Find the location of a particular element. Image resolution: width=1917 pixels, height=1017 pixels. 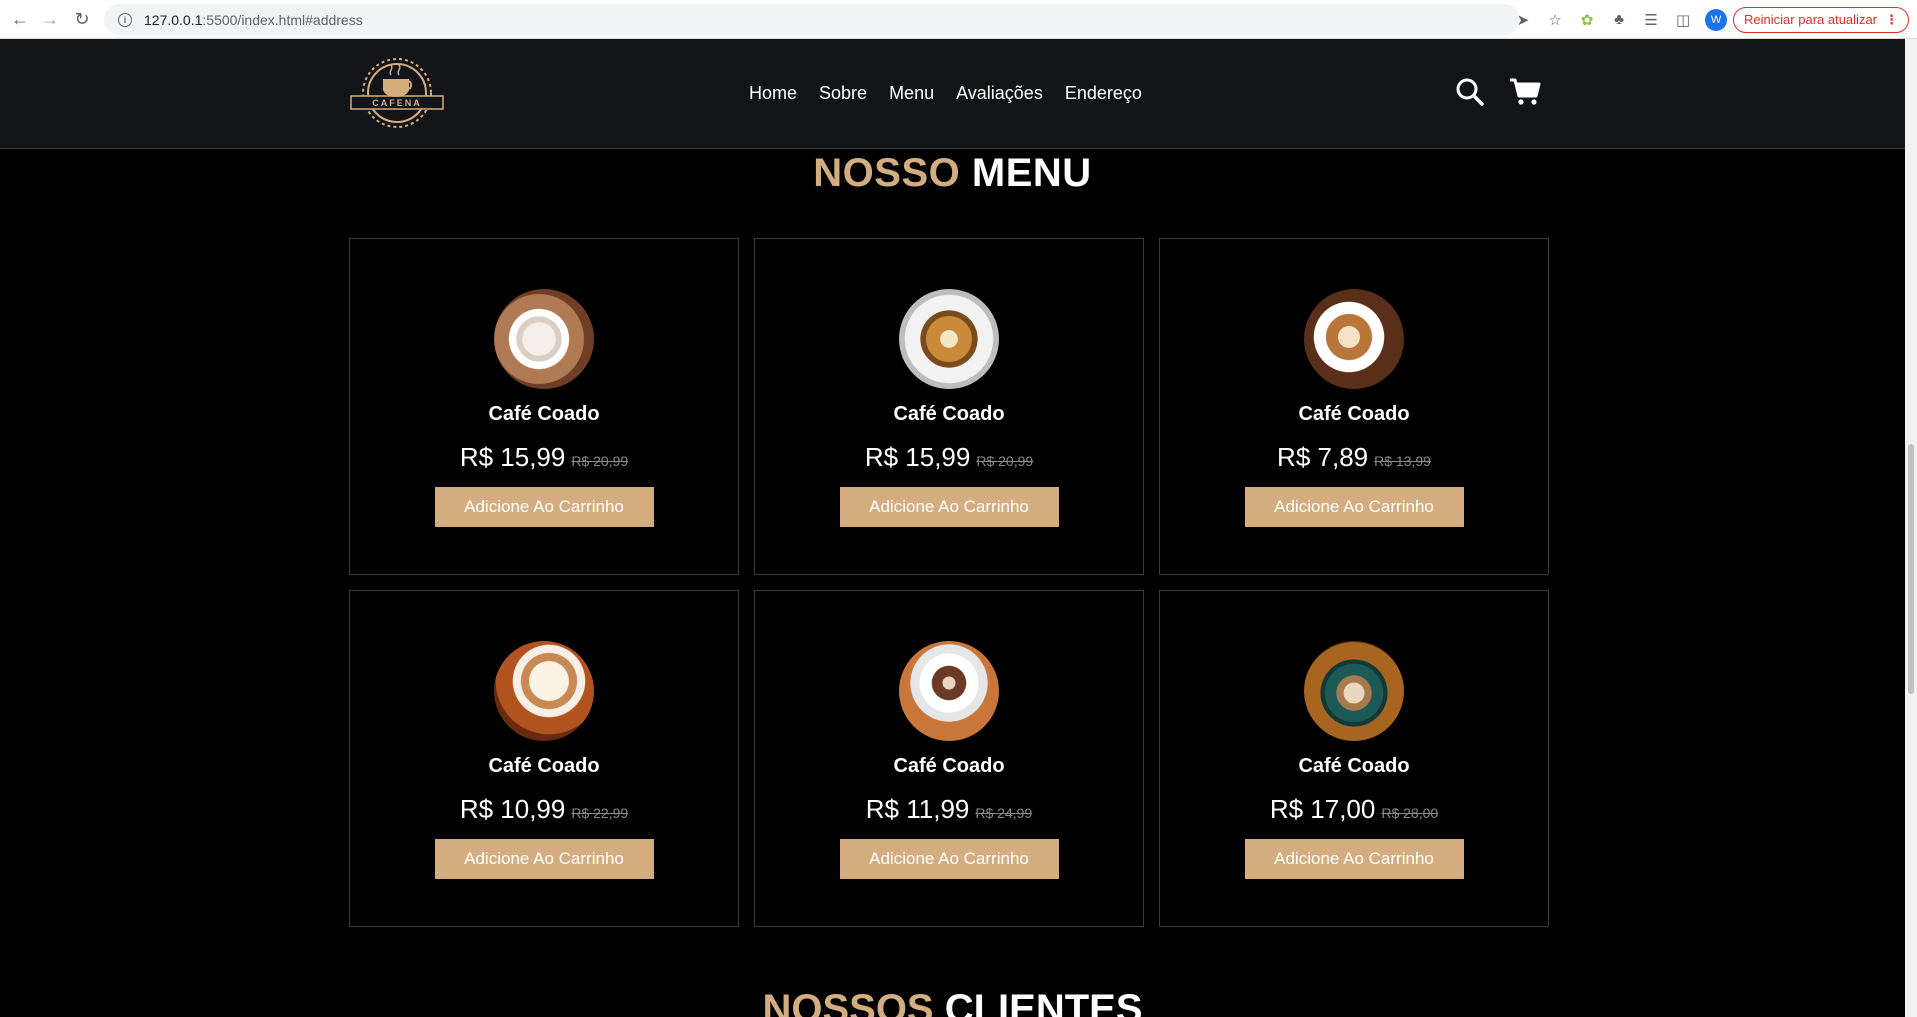

nav-menu: Menu is located at coordinates (911, 93).